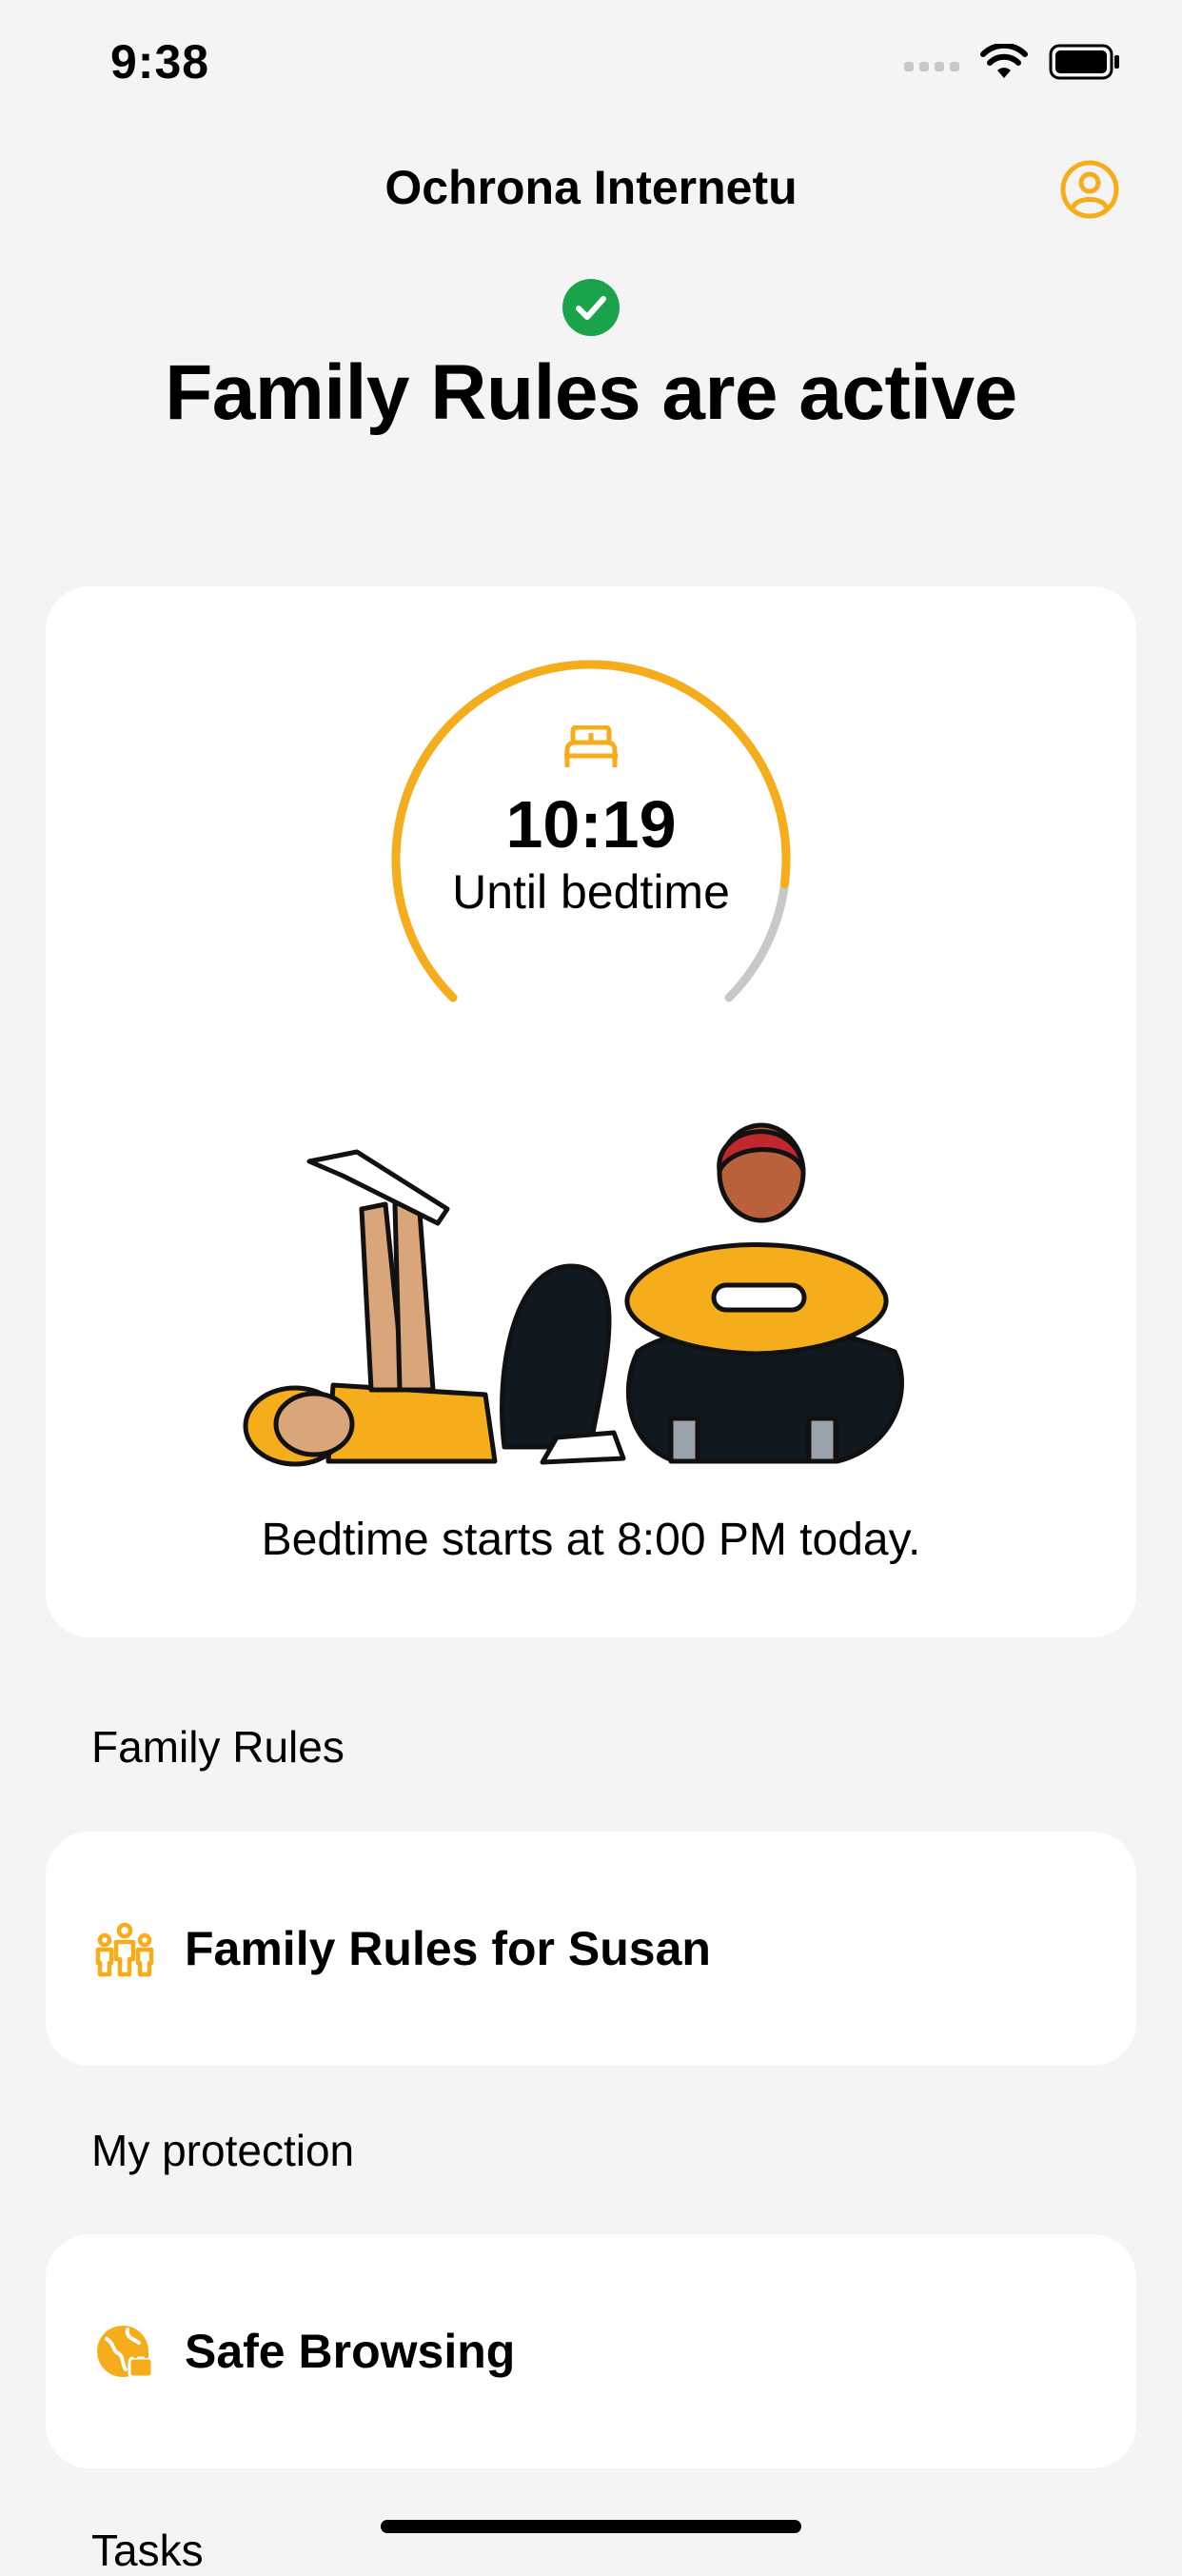 The height and width of the screenshot is (2576, 1182). Describe the element at coordinates (124, 1948) in the screenshot. I see `family-icon` at that location.